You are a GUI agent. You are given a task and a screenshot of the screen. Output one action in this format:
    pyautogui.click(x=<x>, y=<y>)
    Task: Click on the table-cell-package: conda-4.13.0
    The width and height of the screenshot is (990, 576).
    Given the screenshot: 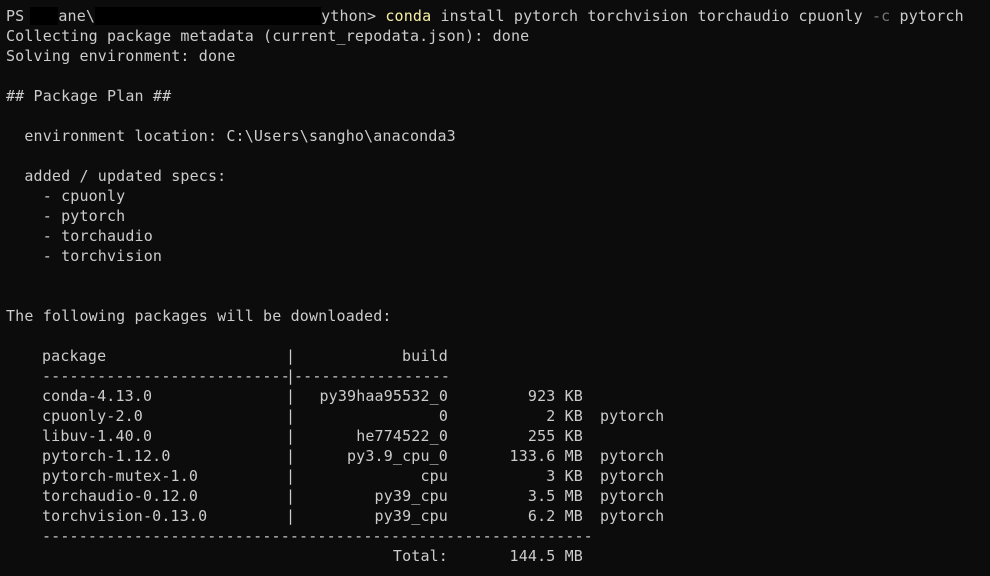 What is the action you would take?
    pyautogui.click(x=97, y=396)
    